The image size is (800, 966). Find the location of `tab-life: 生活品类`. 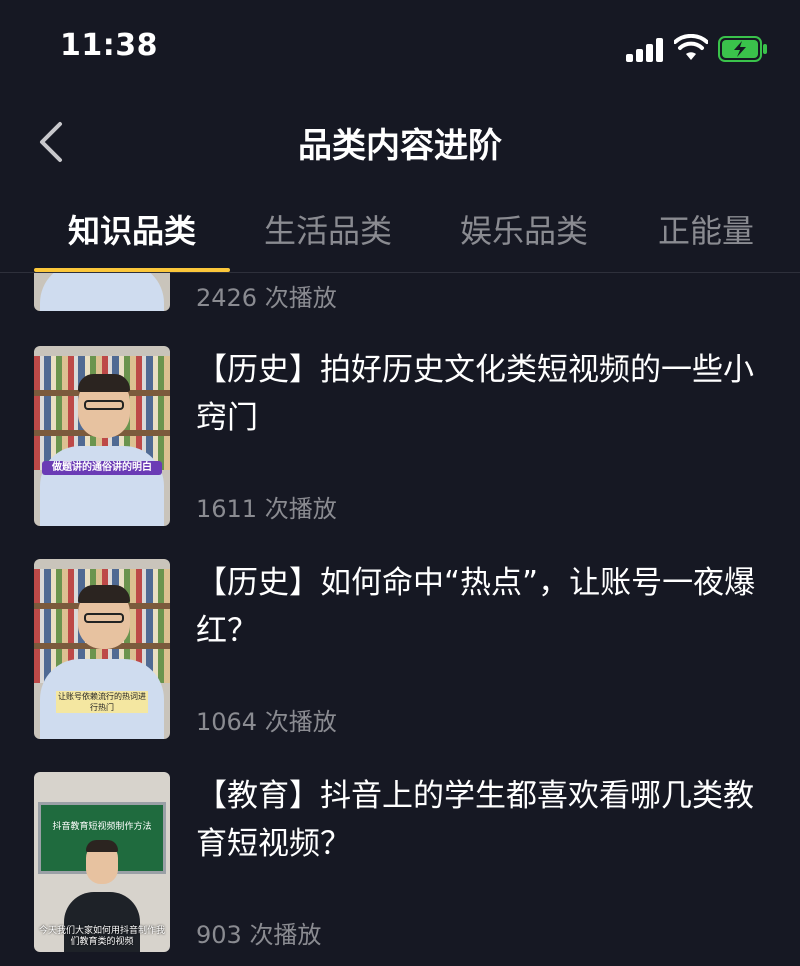

tab-life: 生活品类 is located at coordinates (328, 229).